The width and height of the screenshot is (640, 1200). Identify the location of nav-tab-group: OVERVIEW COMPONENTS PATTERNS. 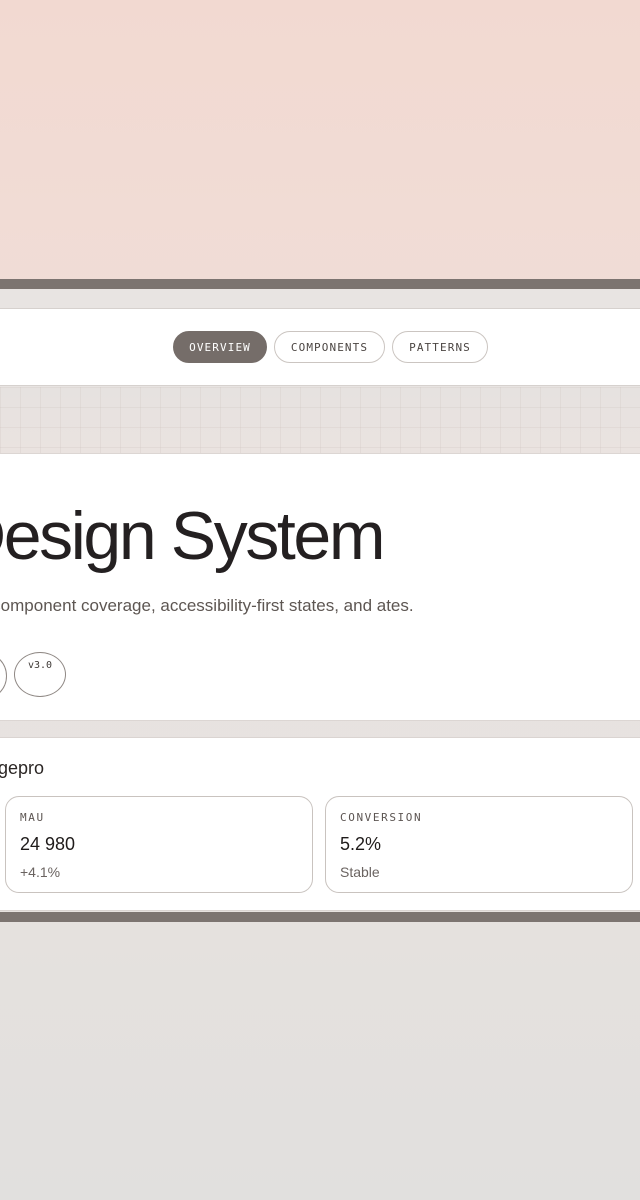
(330, 347).